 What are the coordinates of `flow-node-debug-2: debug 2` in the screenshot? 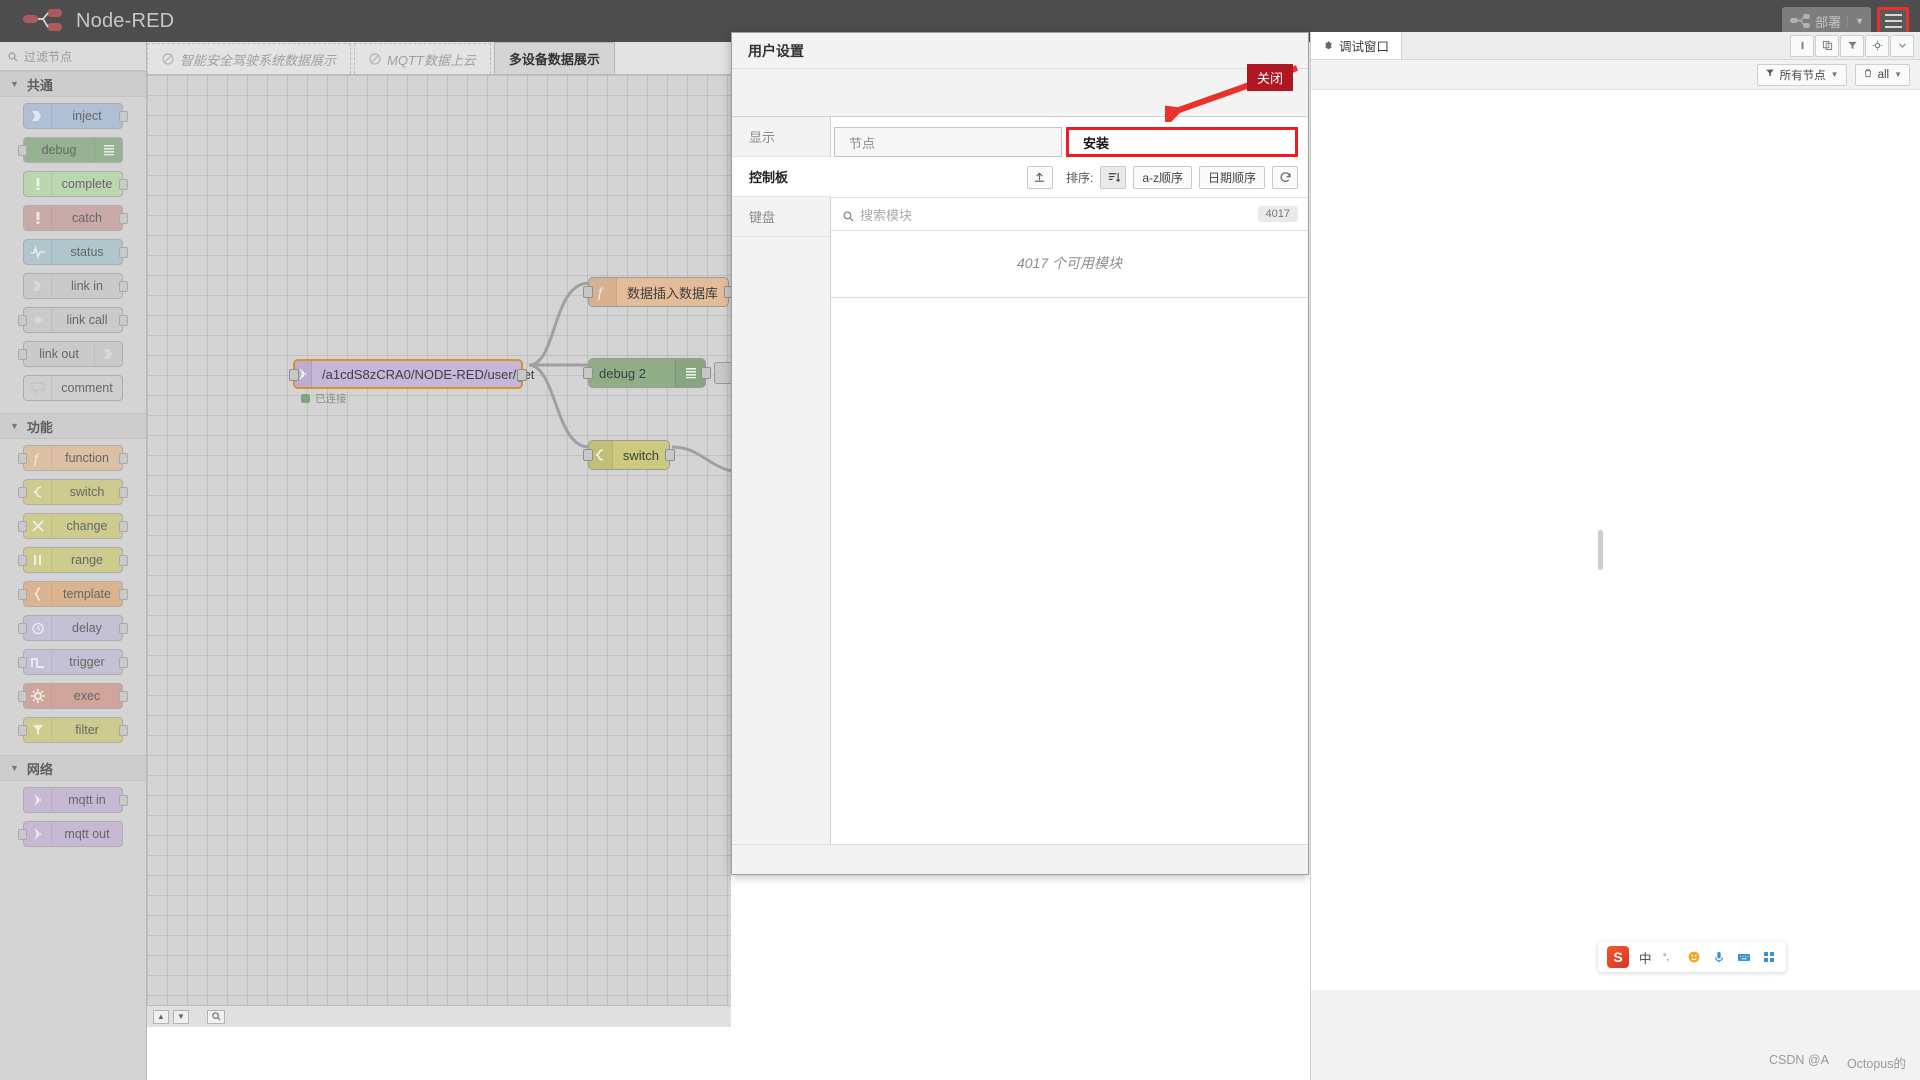 It's located at (647, 373).